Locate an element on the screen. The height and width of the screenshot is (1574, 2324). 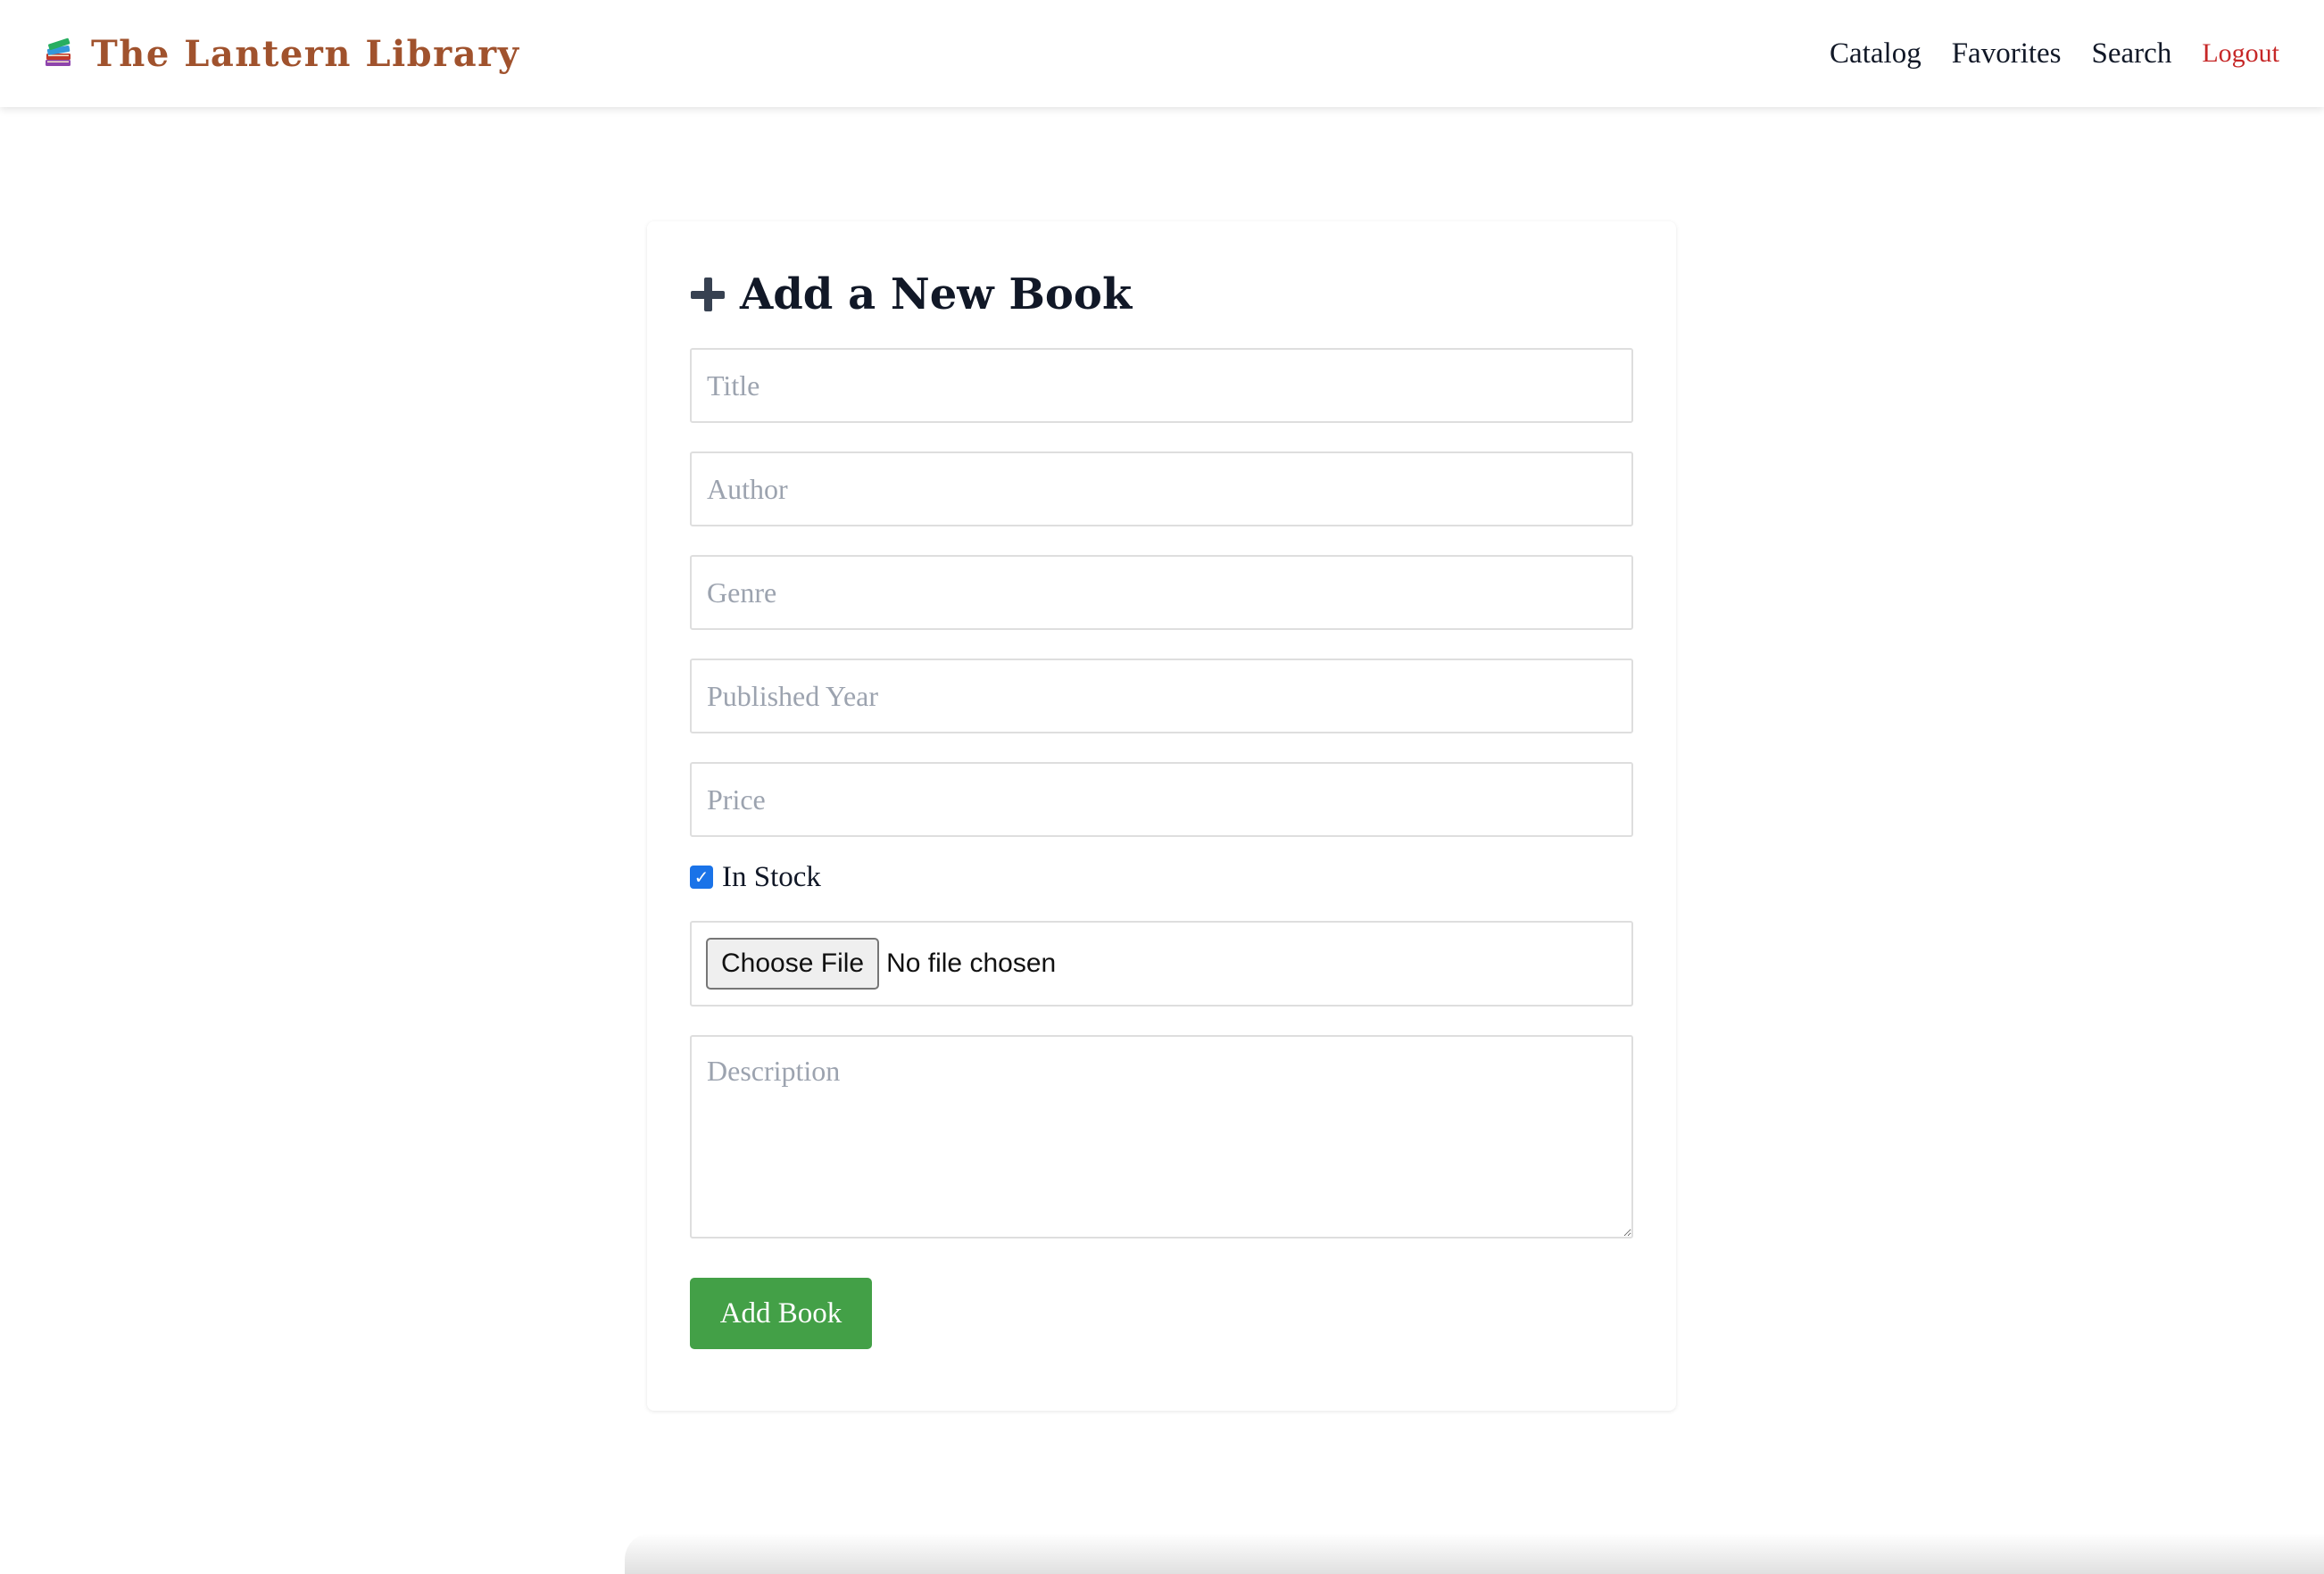
author-input is located at coordinates (1161, 488).